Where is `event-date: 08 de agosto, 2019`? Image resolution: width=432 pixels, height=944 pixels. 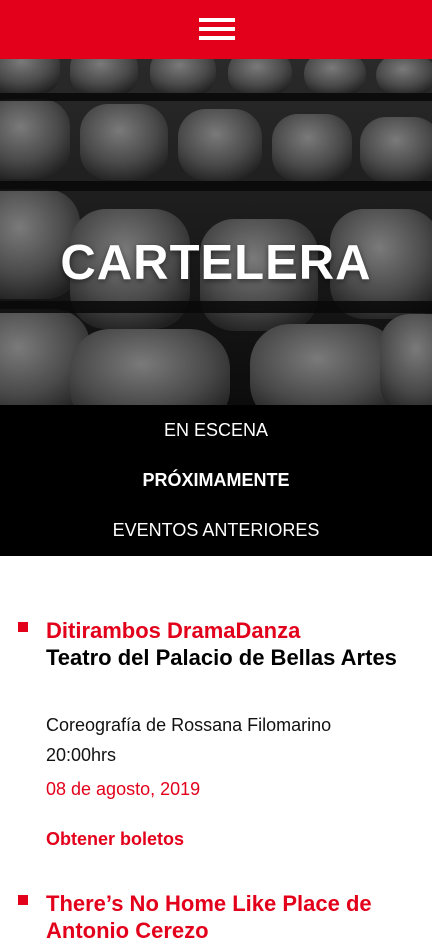 event-date: 08 de agosto, 2019 is located at coordinates (123, 789).